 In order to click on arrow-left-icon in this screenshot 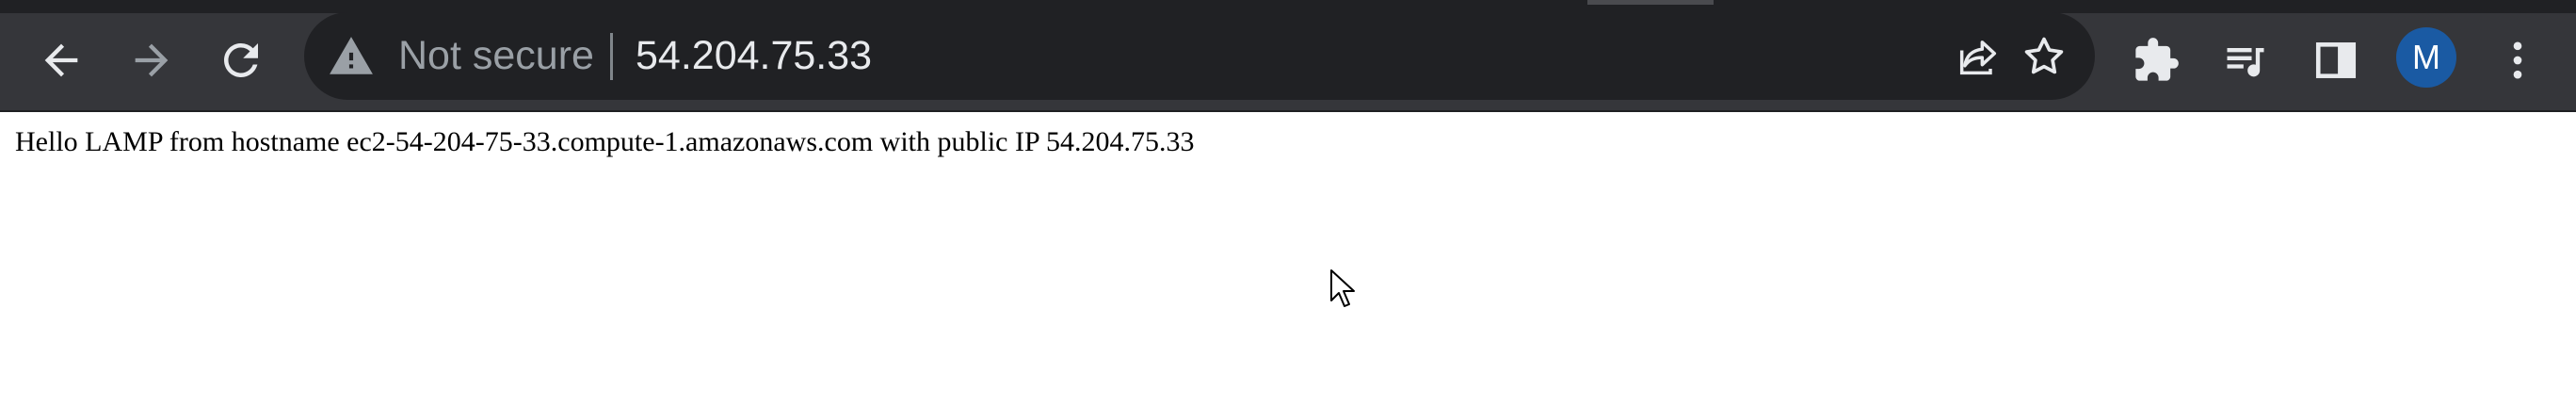, I will do `click(61, 60)`.